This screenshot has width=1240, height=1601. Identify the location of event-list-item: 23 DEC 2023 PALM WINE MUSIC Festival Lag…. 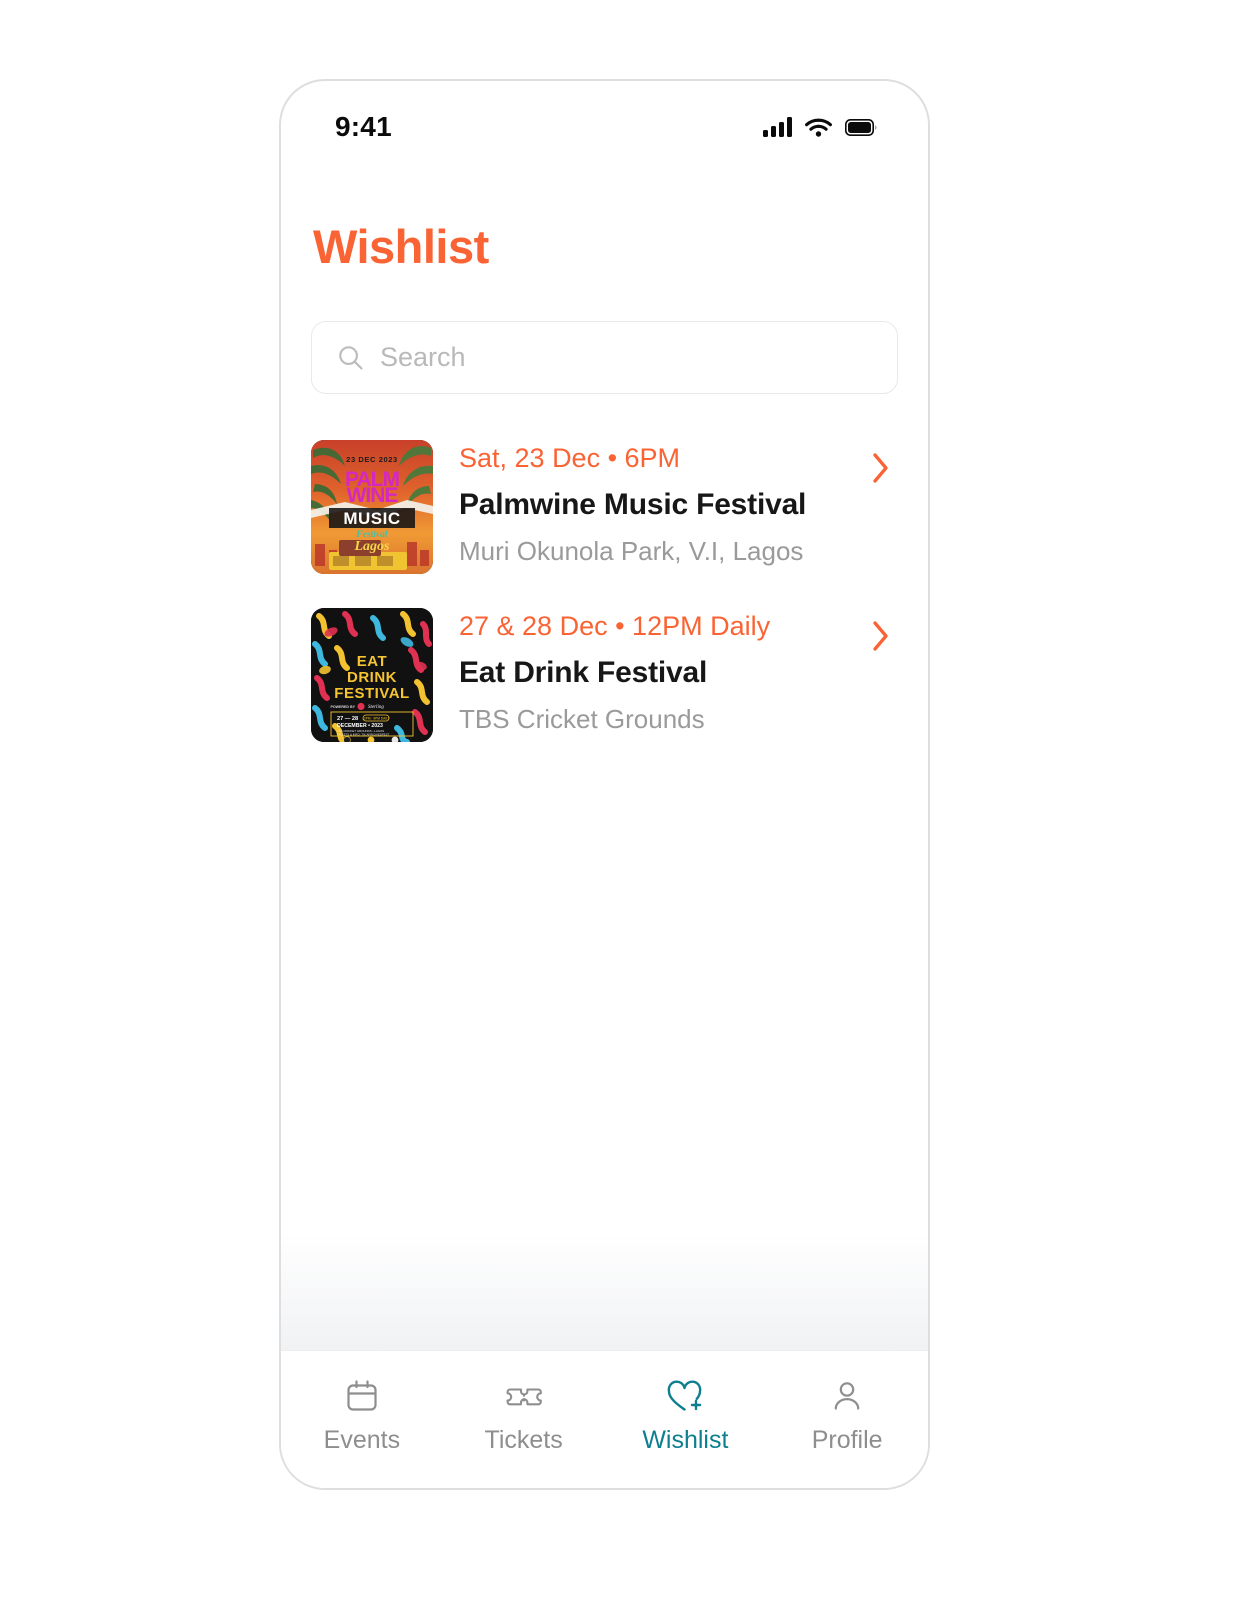
(604, 507).